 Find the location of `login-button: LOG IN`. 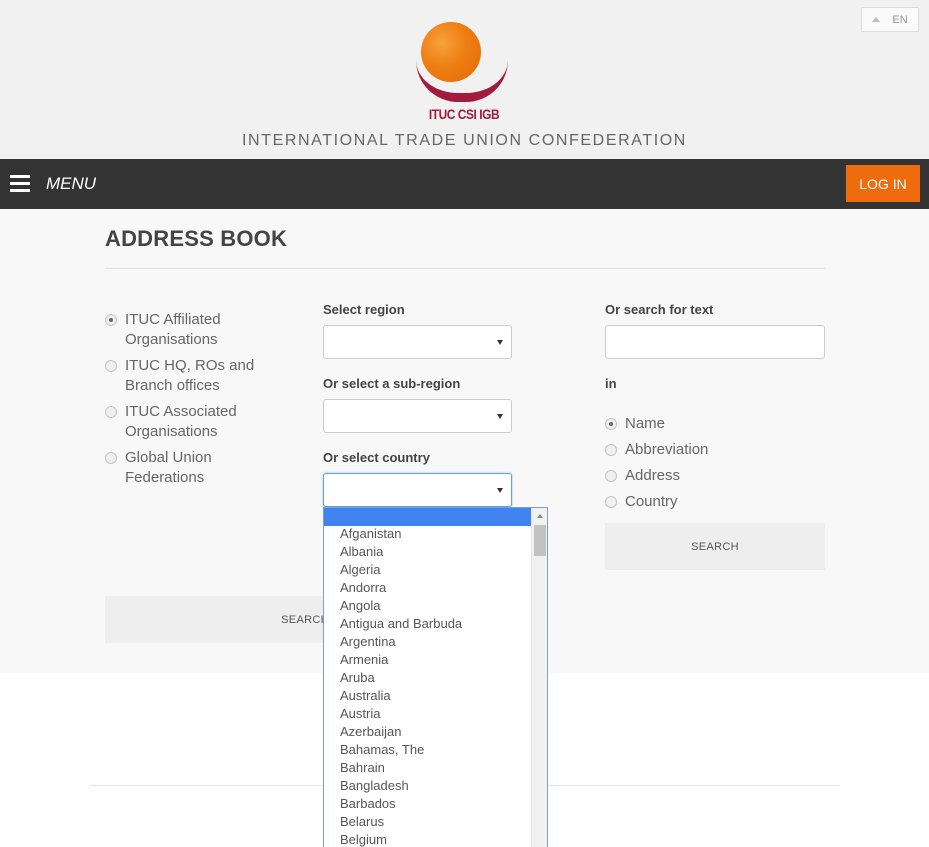

login-button: LOG IN is located at coordinates (883, 183).